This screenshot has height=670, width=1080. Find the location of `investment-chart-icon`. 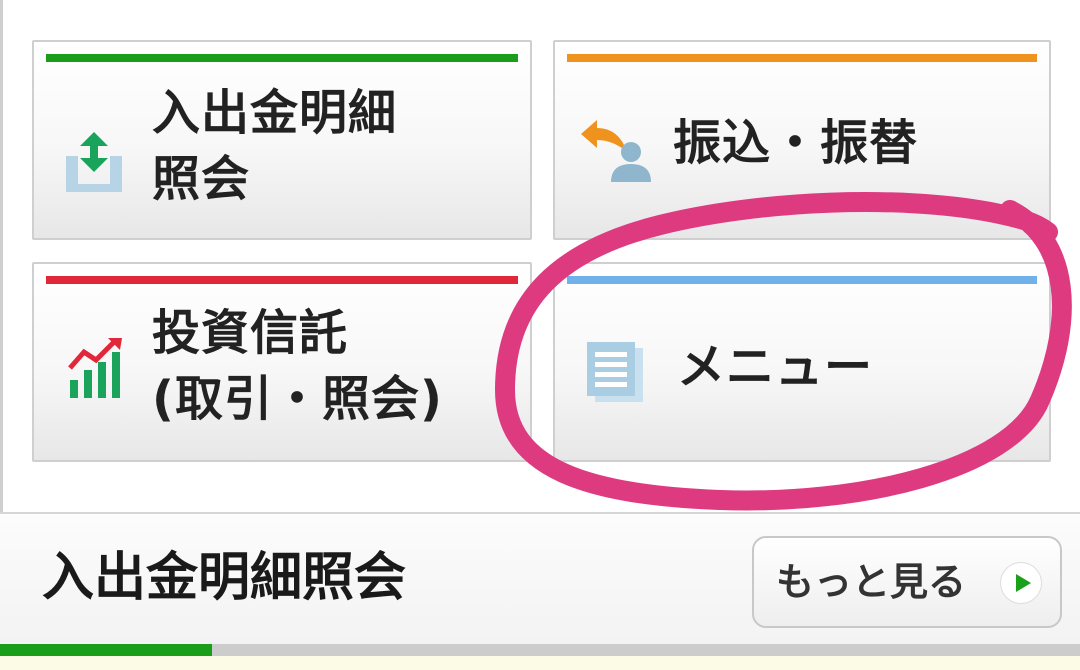

investment-chart-icon is located at coordinates (96, 371).